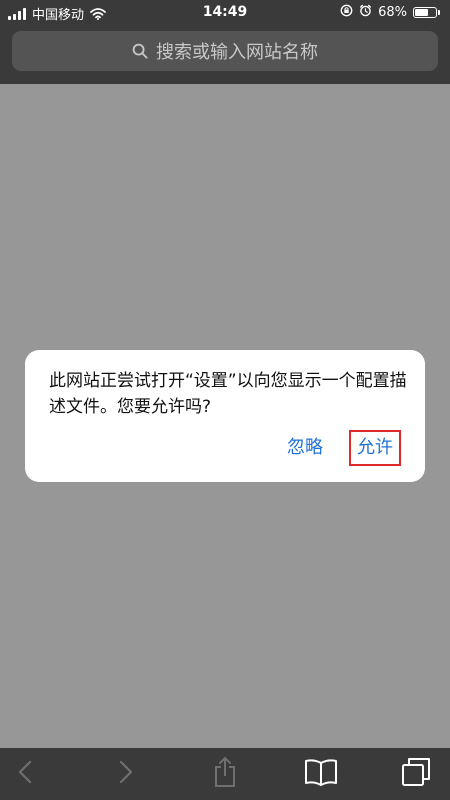  I want to click on url-placeholder: 搜索或输入网站名称, so click(237, 52).